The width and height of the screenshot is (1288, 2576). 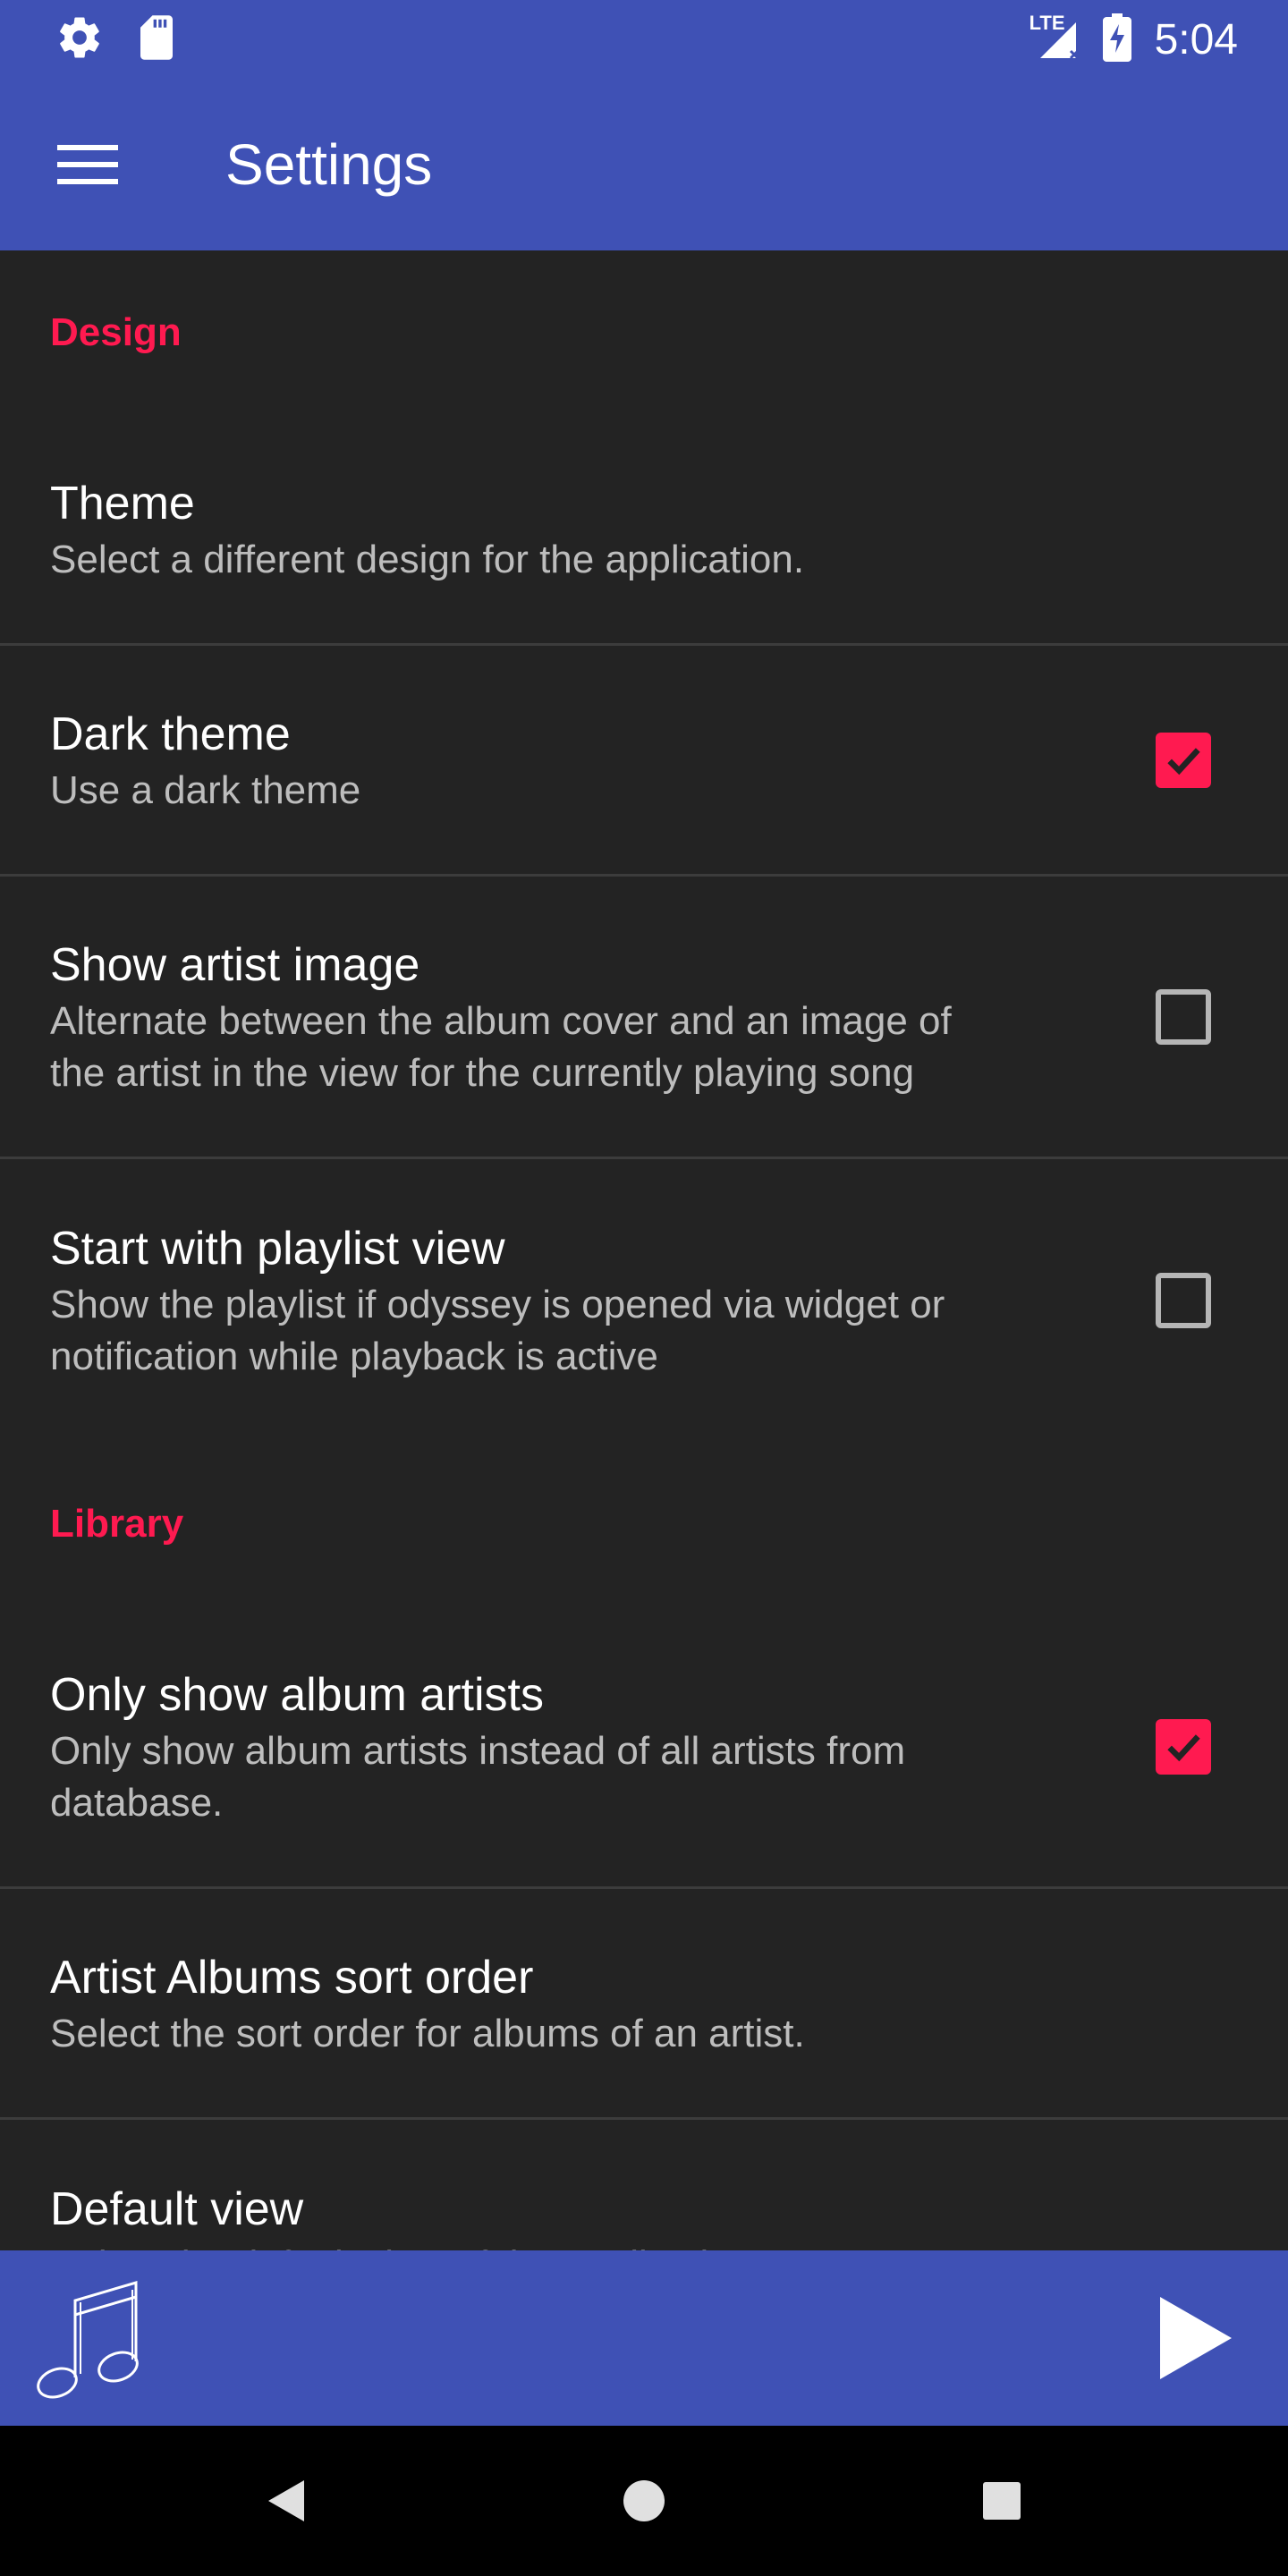 What do you see at coordinates (1183, 1016) in the screenshot?
I see `show-artist-image-checkbox` at bounding box center [1183, 1016].